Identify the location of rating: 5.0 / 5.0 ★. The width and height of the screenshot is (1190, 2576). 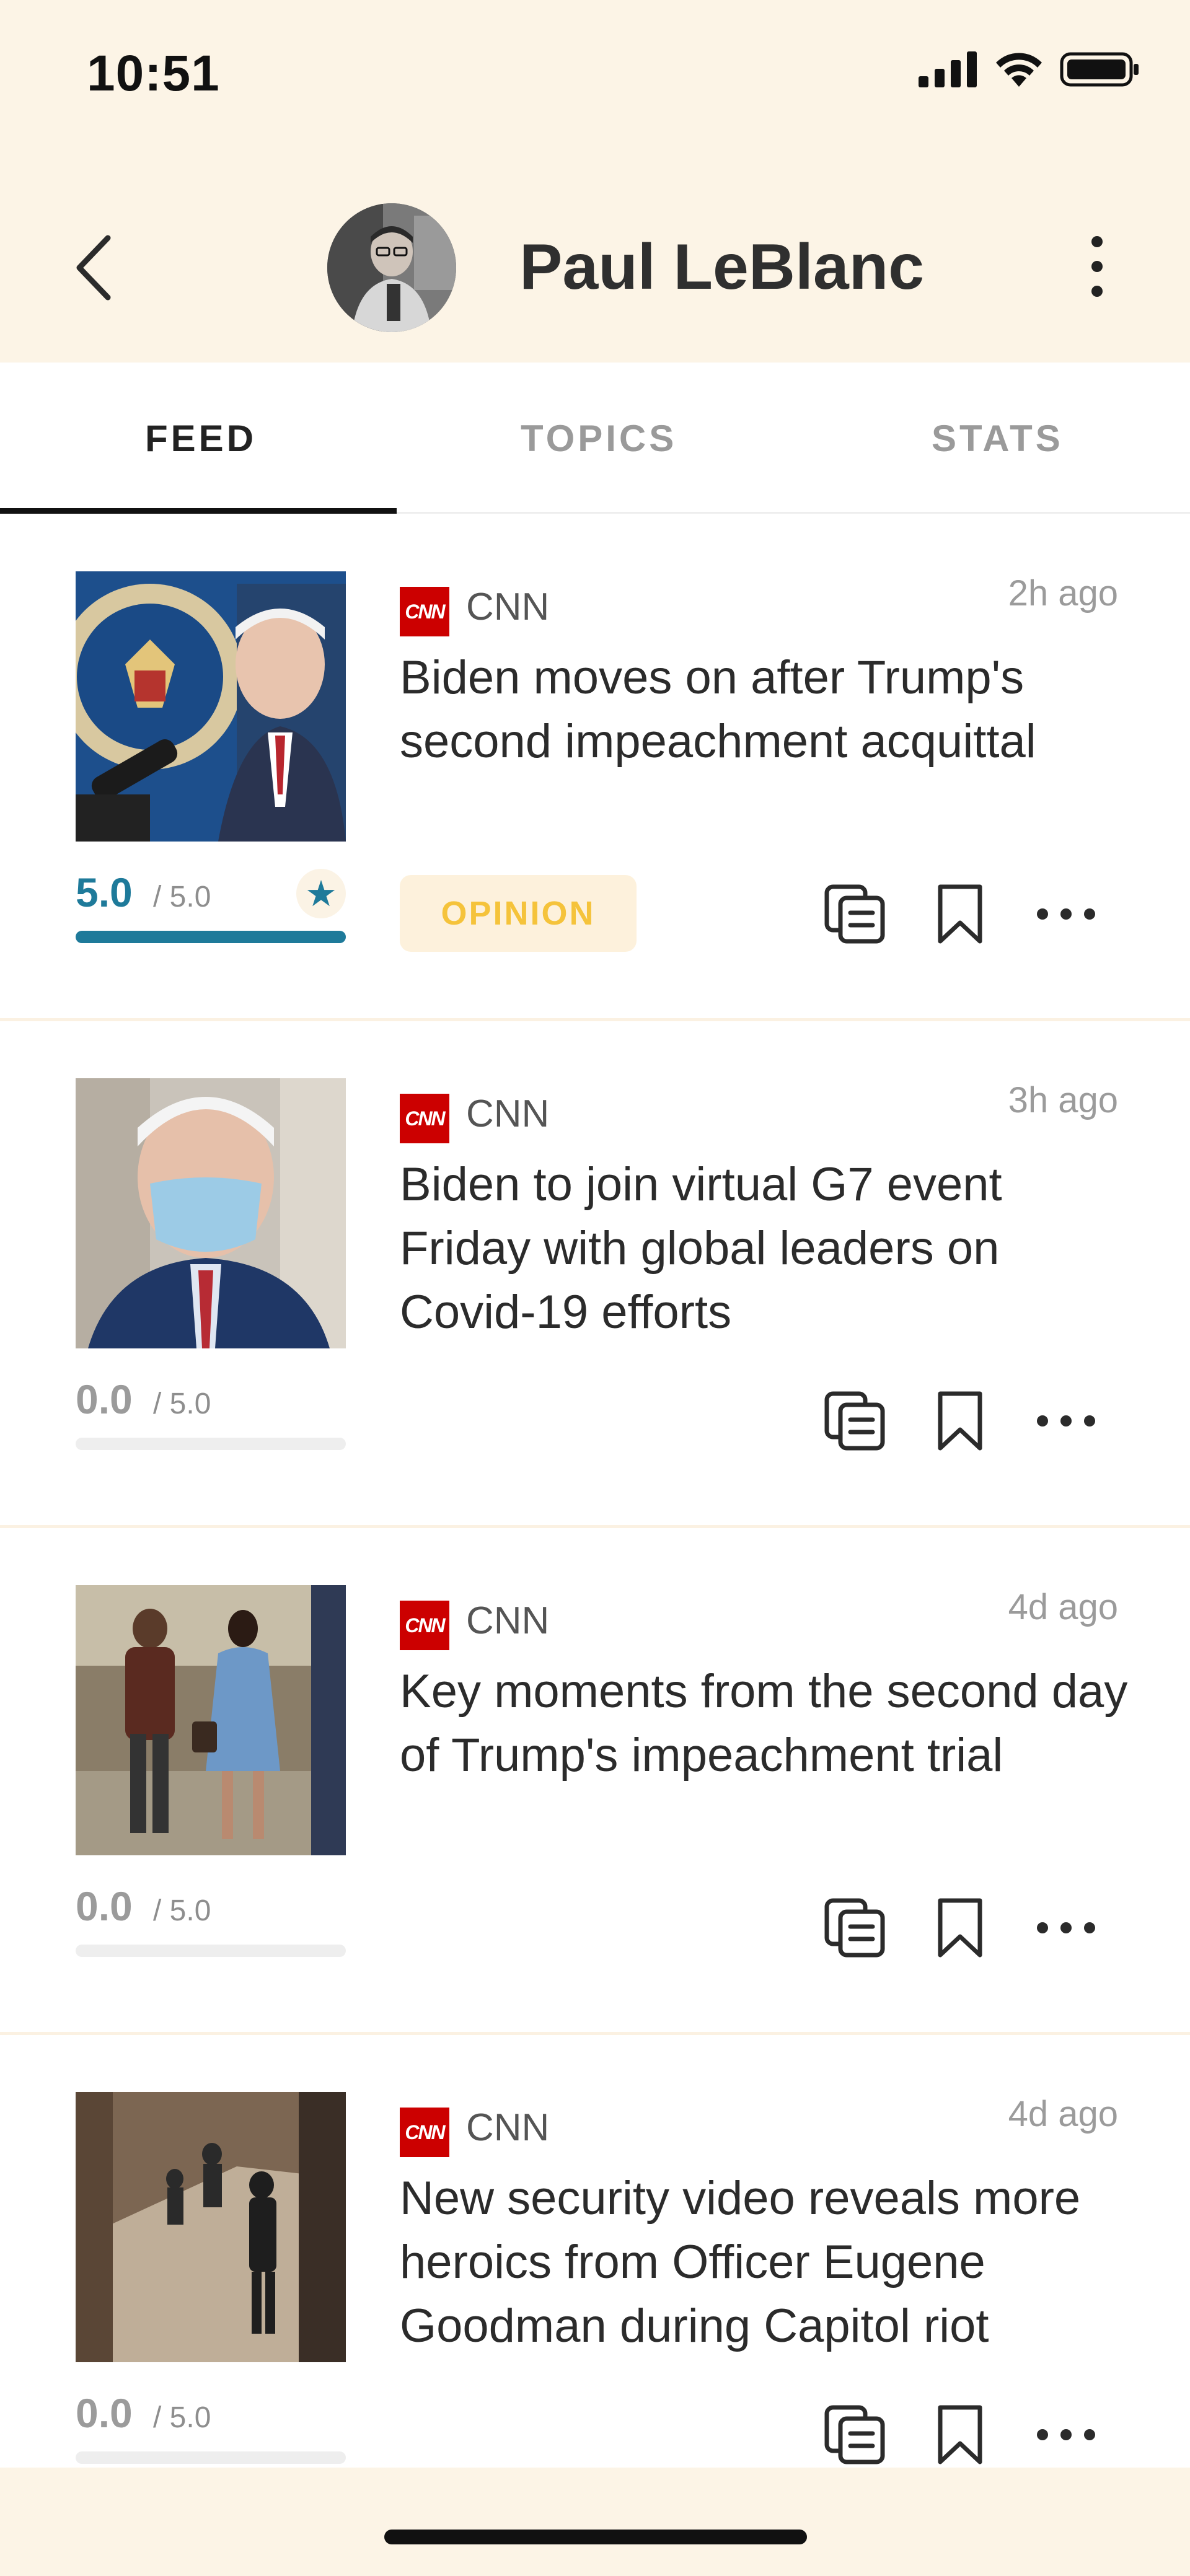
(211, 906).